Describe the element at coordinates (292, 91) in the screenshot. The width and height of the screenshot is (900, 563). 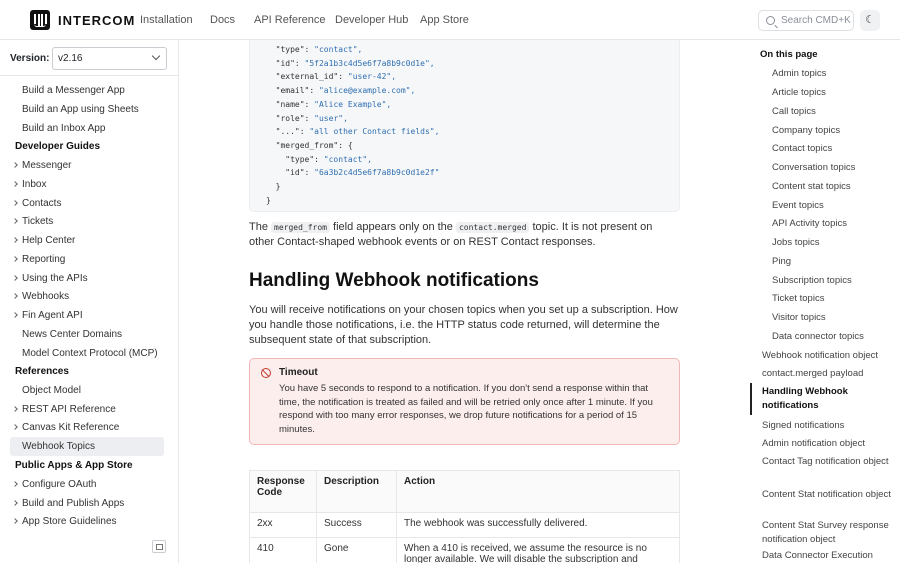
I see `code-key: "email":` at that location.